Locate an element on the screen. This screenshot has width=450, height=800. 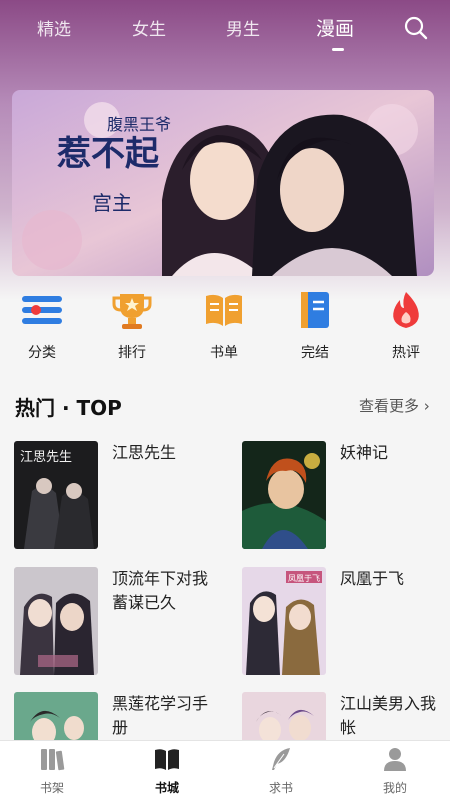
section-title: 热门 · TOP is located at coordinates (68, 408).